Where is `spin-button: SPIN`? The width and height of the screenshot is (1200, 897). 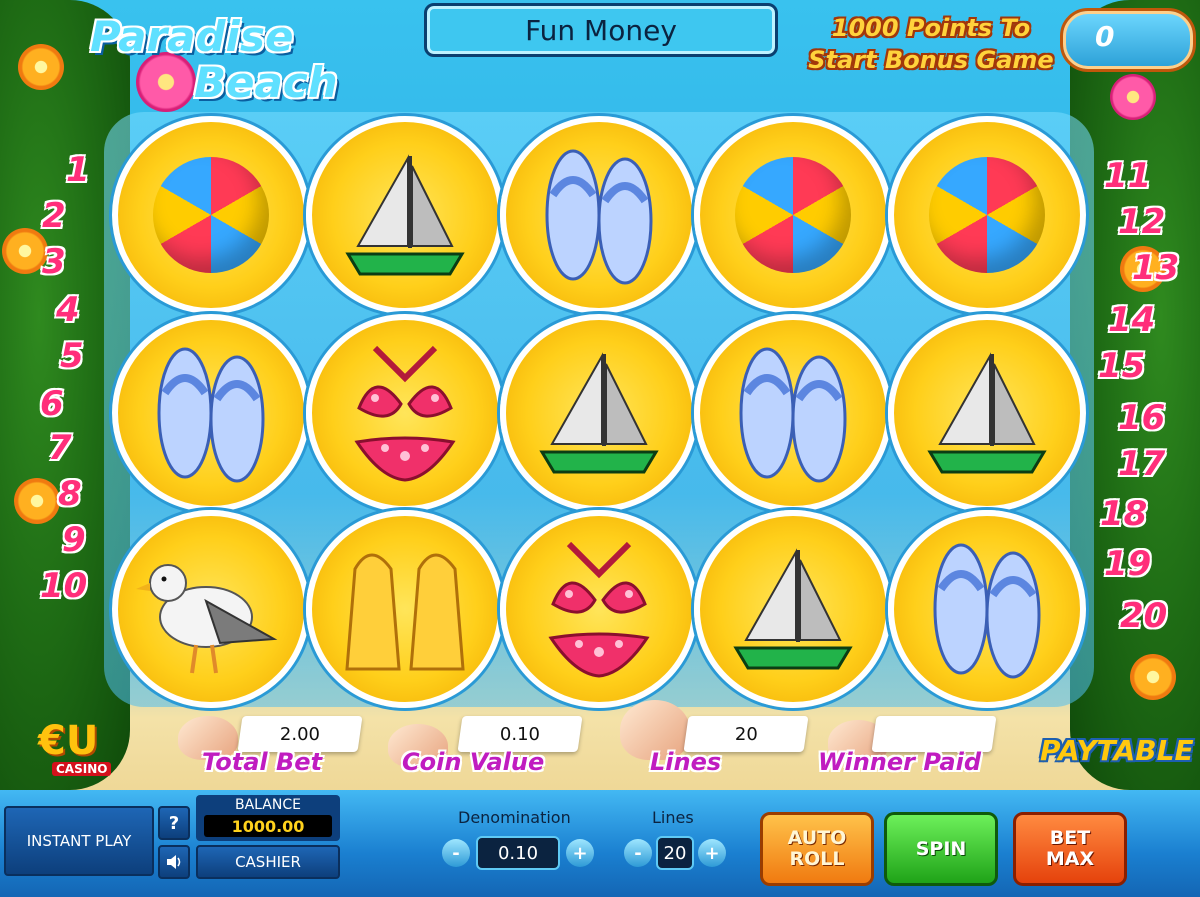 spin-button: SPIN is located at coordinates (941, 849).